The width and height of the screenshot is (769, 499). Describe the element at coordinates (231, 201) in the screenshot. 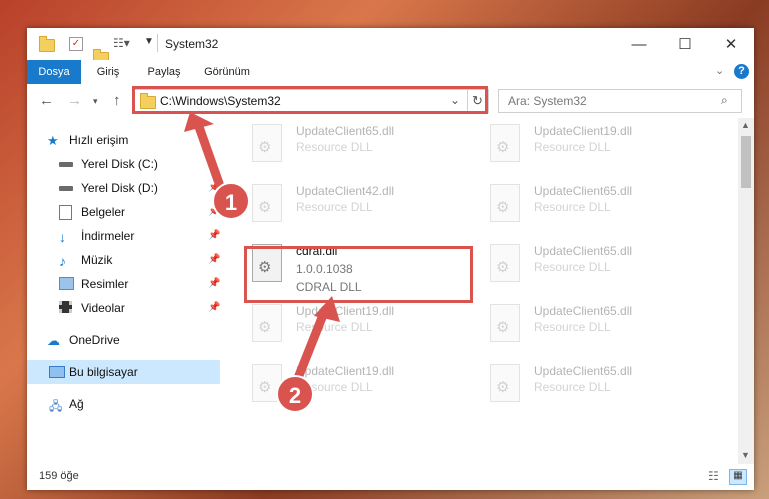

I see `step-1-badge: 1` at that location.